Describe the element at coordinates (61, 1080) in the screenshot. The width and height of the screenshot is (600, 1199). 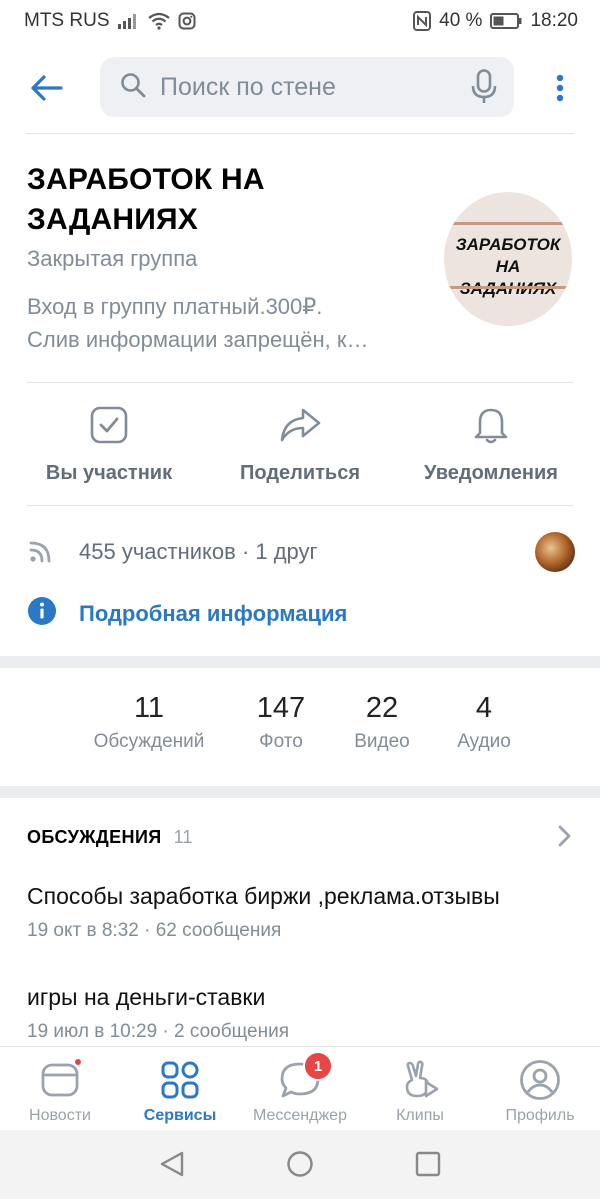
I see `news-icon` at that location.